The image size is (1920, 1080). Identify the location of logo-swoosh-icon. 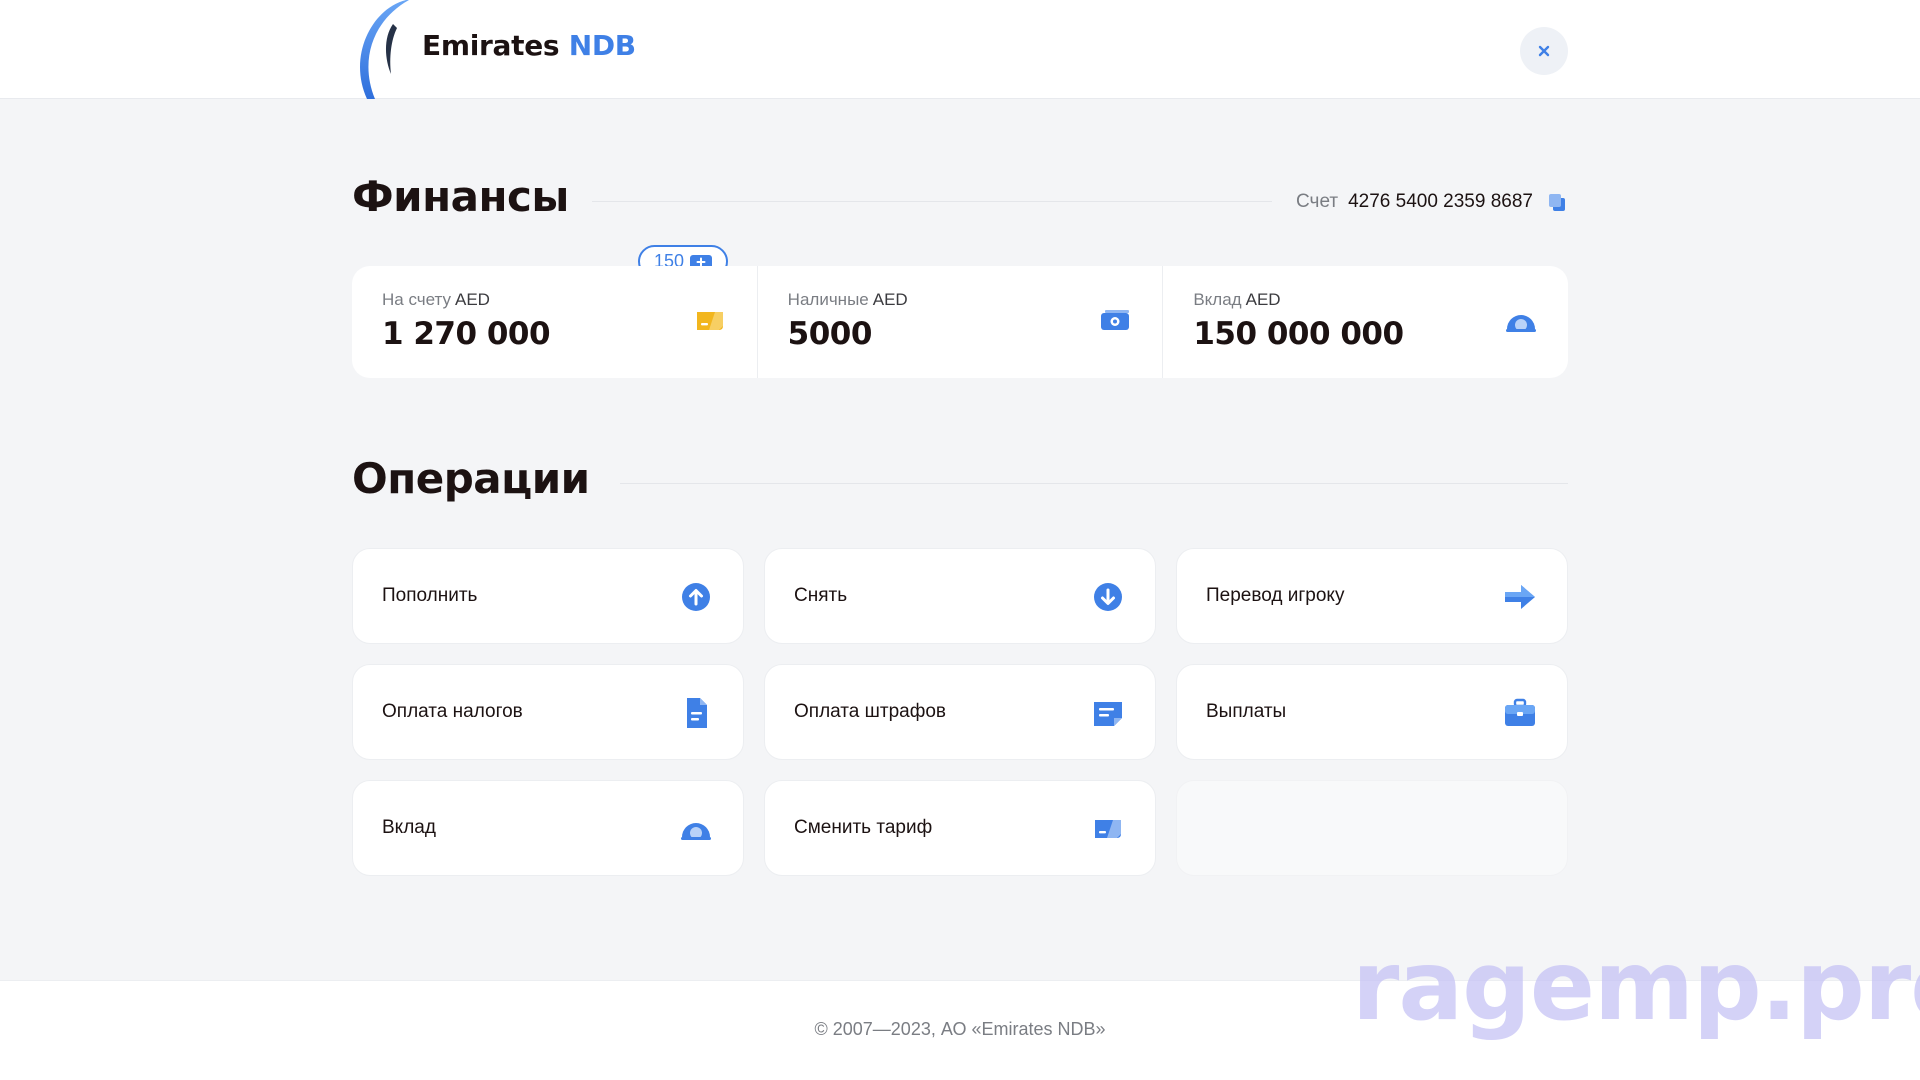
(384, 49).